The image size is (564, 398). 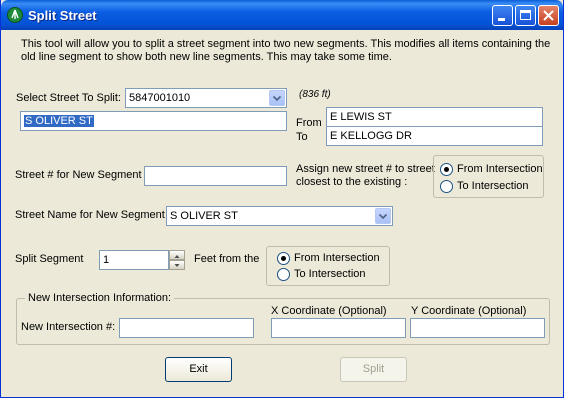 What do you see at coordinates (502, 15) in the screenshot?
I see `minimize-button` at bounding box center [502, 15].